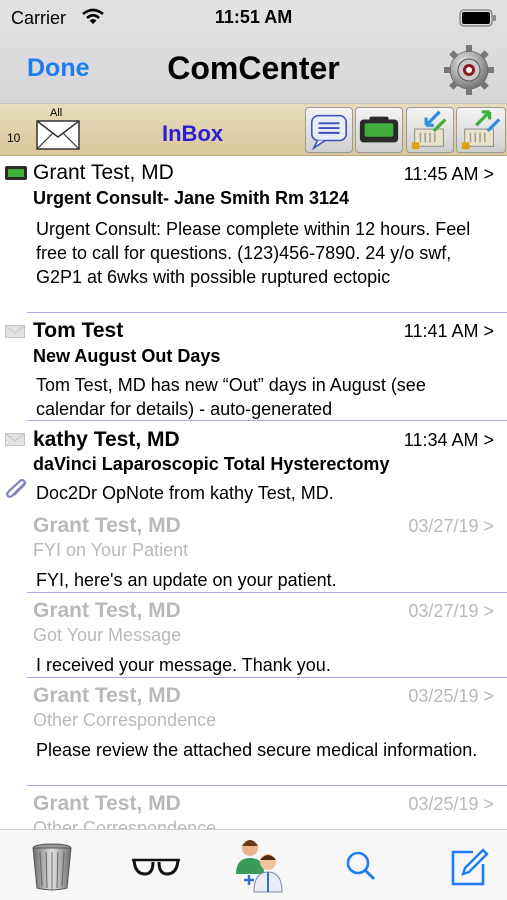 This screenshot has height=900, width=507. I want to click on incoming-transfer-button, so click(430, 130).